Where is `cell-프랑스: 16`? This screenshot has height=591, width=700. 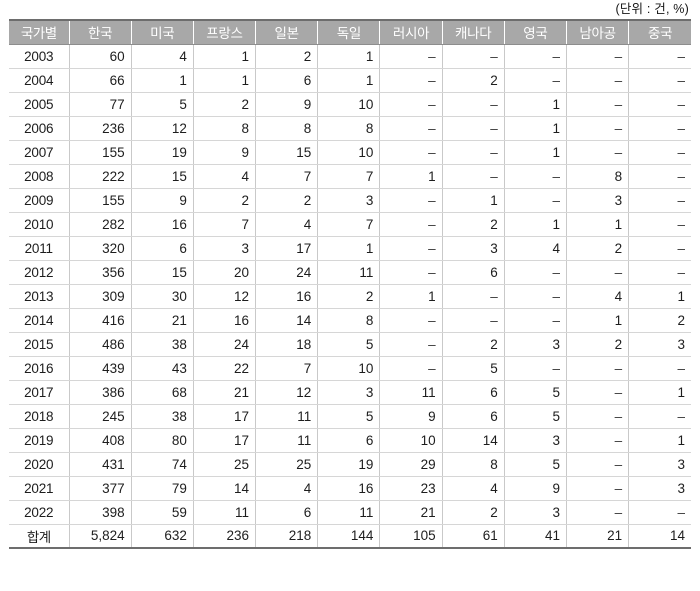
cell-프랑스: 16 is located at coordinates (225, 320).